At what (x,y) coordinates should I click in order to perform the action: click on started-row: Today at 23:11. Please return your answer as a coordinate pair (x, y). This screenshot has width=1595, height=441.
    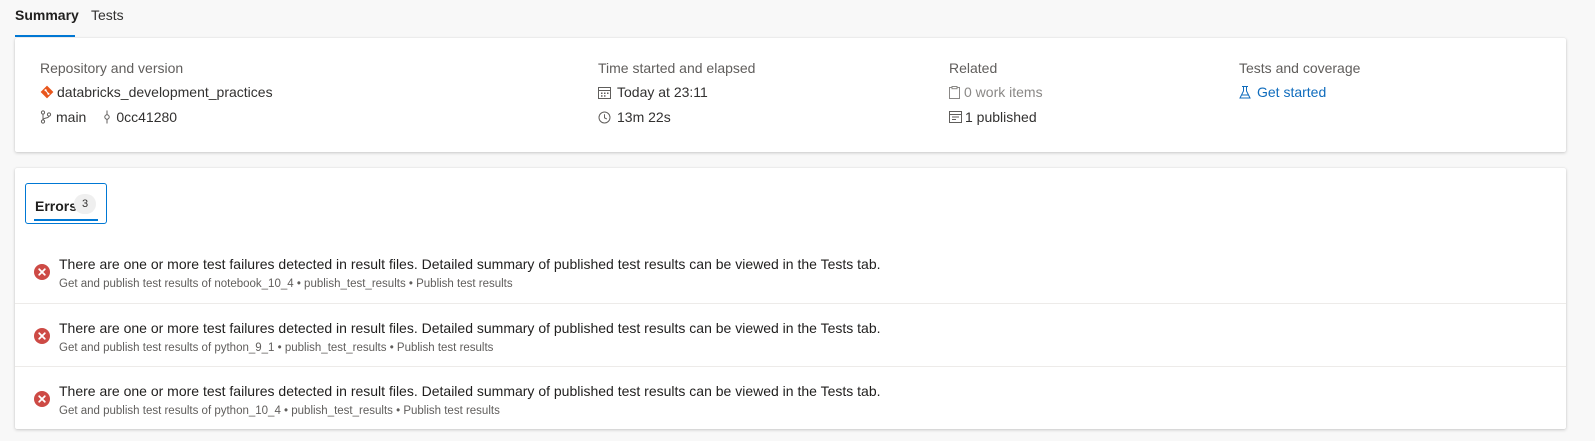
    Looking at the image, I should click on (653, 92).